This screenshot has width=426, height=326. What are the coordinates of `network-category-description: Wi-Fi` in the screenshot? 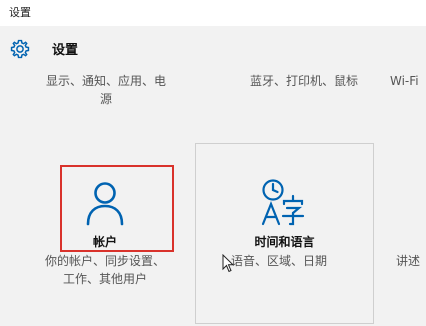 It's located at (408, 81).